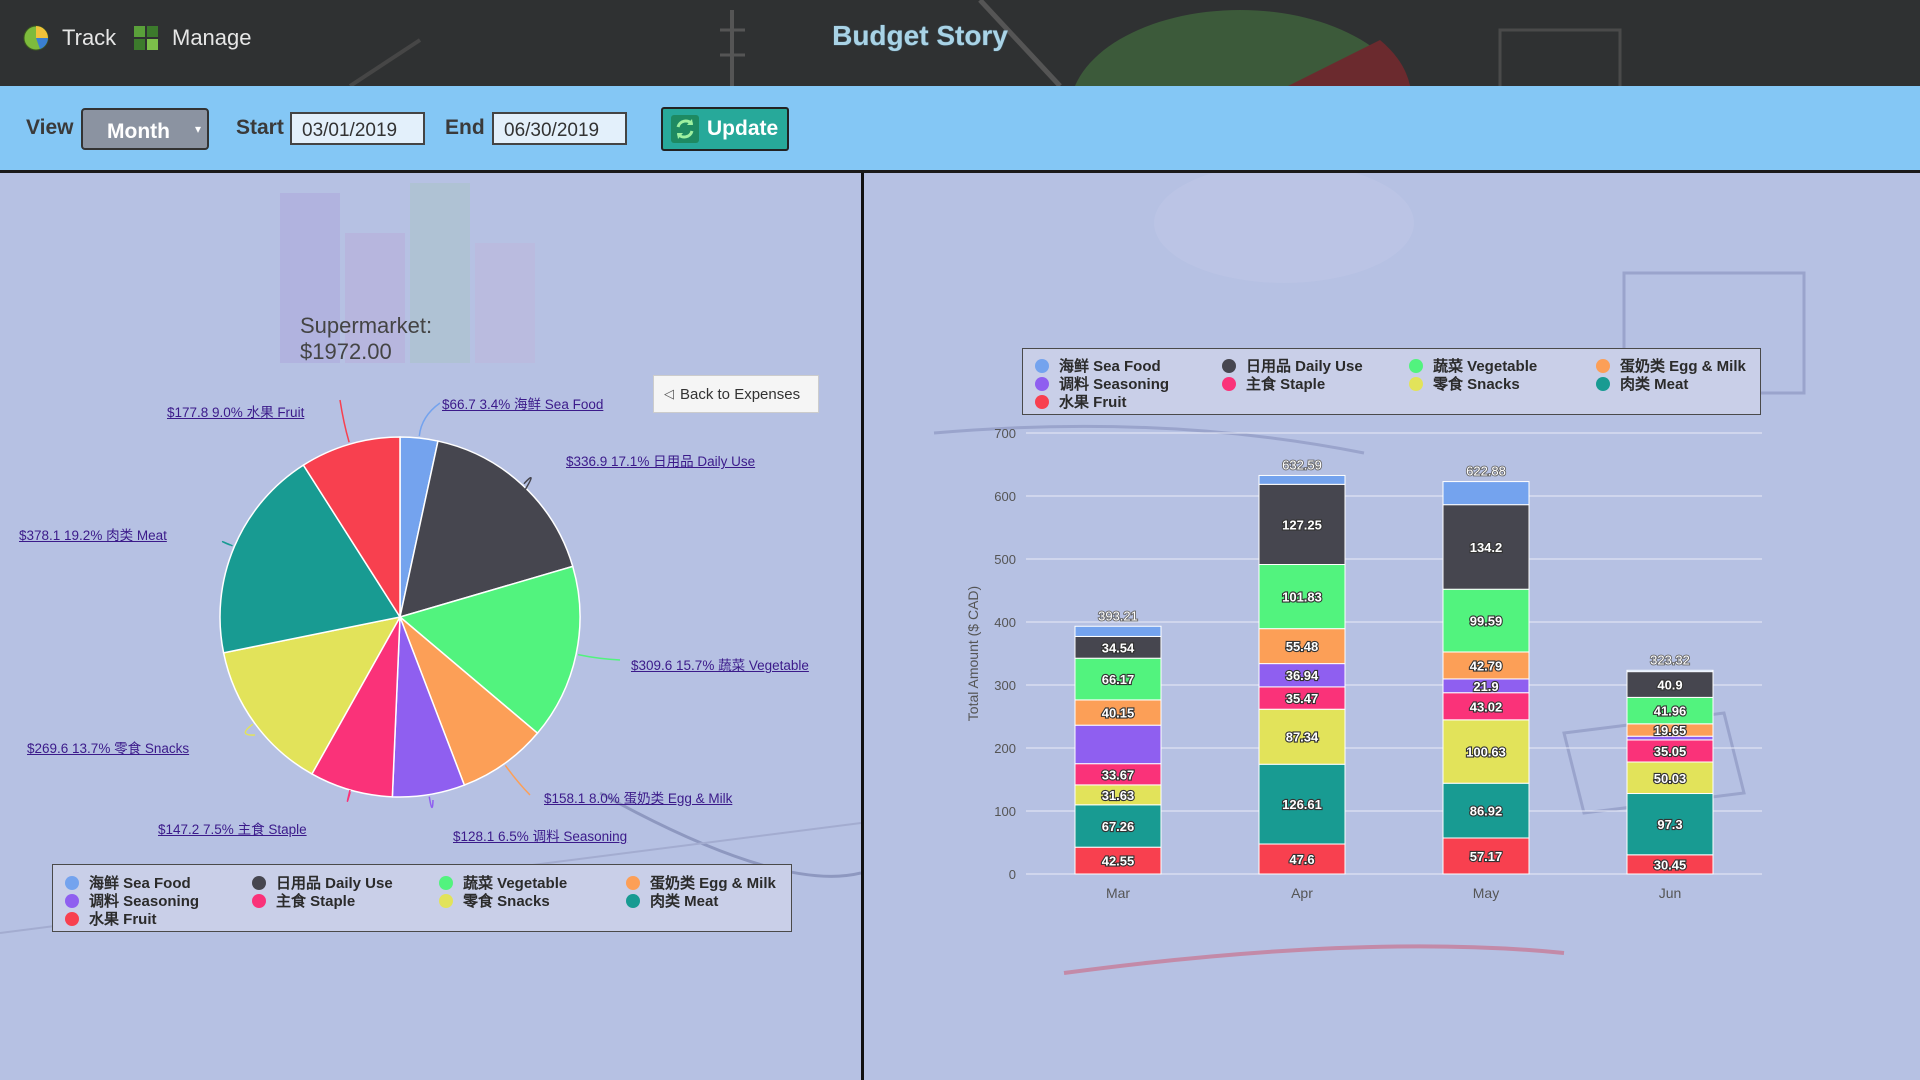  What do you see at coordinates (1670, 711) in the screenshot?
I see `bar-segment-label: 41.96` at bounding box center [1670, 711].